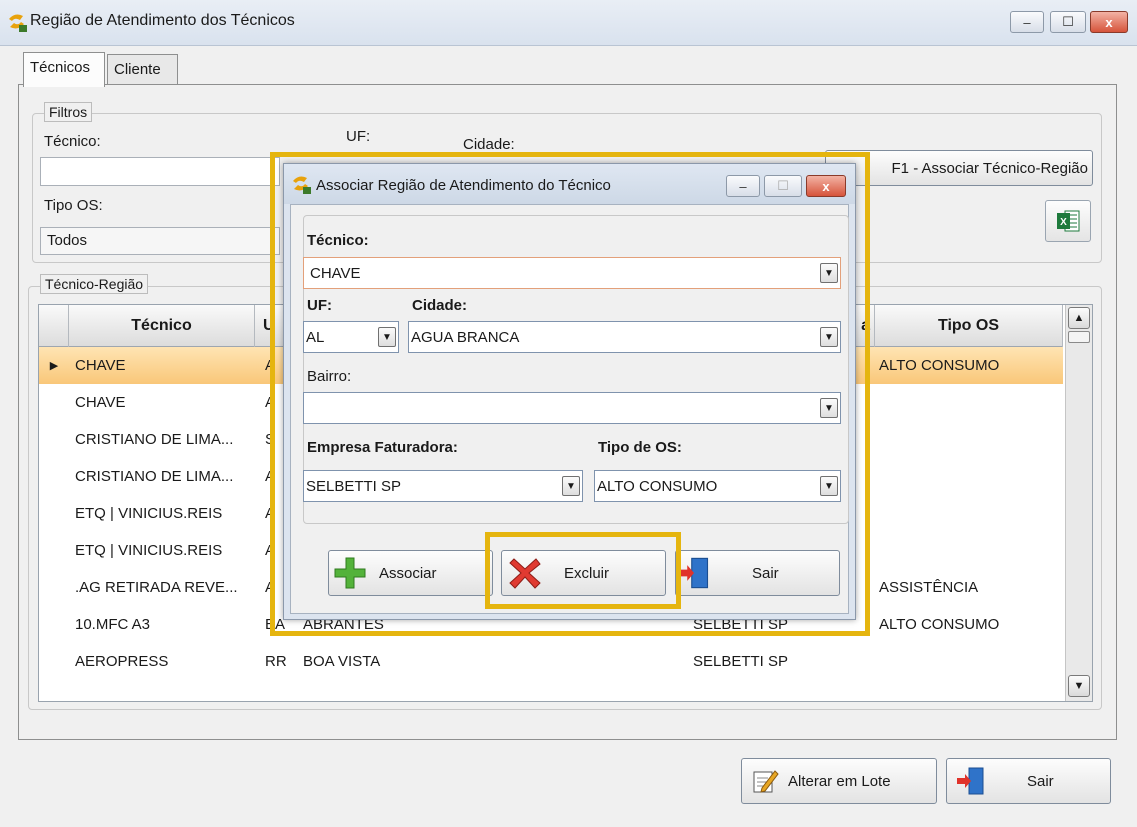 This screenshot has height=827, width=1137. I want to click on tecnico-regiao-legend: Técnico-Região, so click(94, 284).